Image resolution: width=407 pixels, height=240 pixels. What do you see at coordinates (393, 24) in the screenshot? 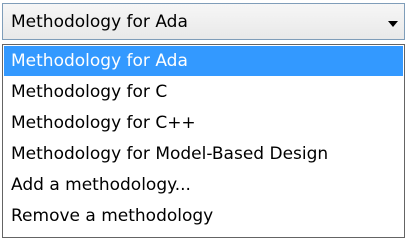
I see `chevron-down-icon` at bounding box center [393, 24].